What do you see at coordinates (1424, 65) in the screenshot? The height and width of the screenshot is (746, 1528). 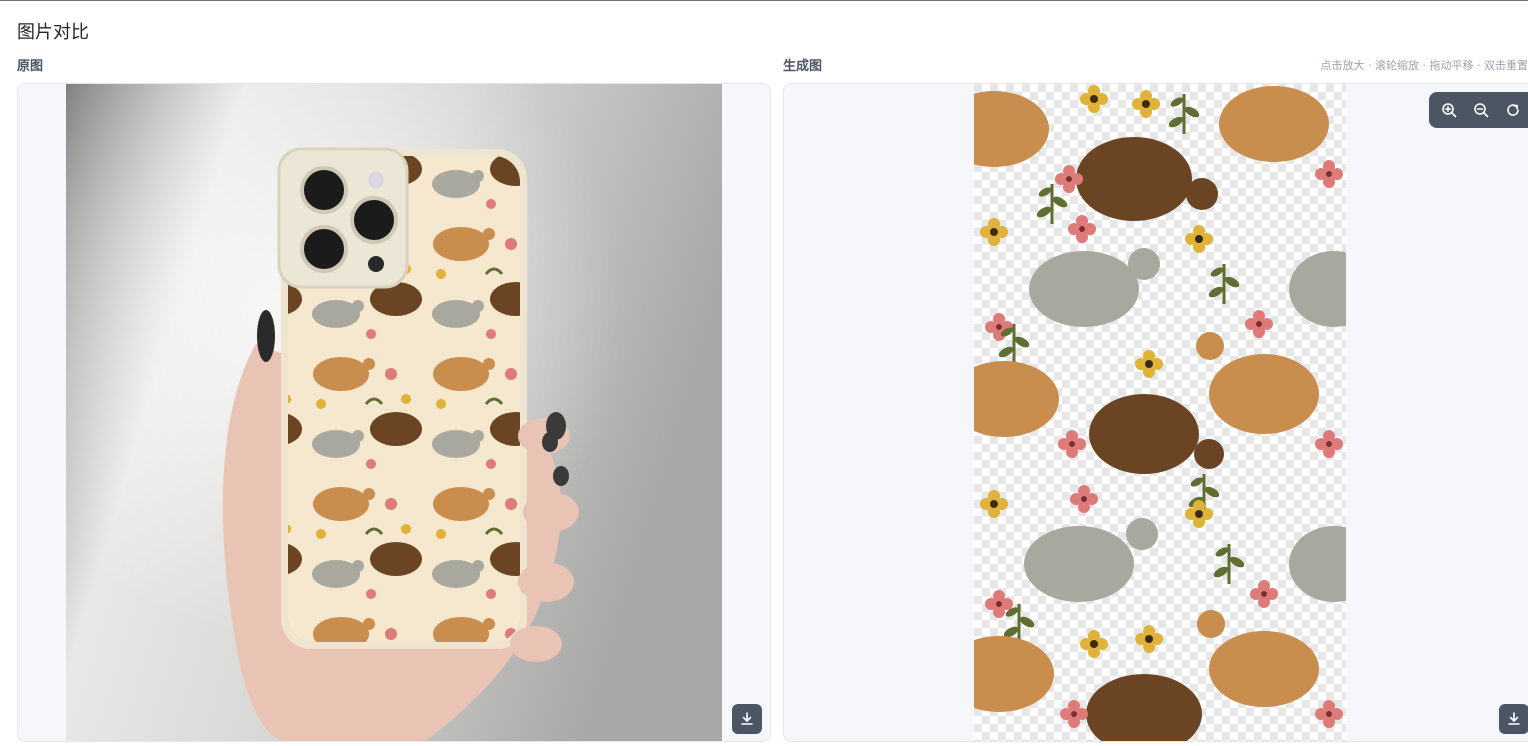 I see `interaction-hint: 点击放大 · 滚轮缩放 · 拖动平移 · 双击重置` at bounding box center [1424, 65].